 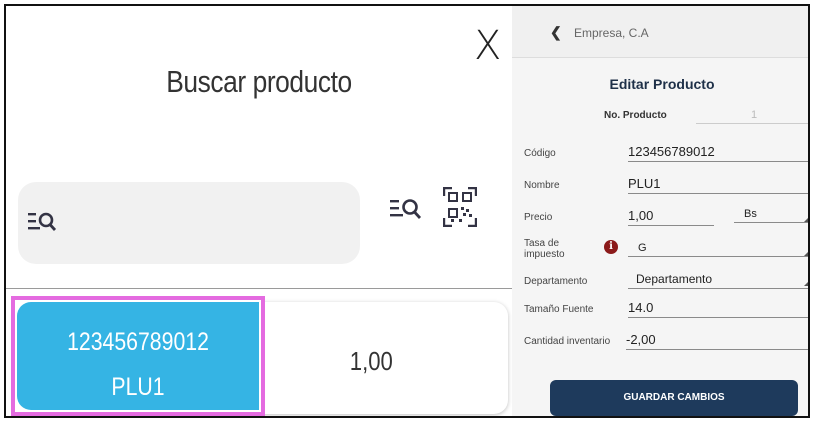 What do you see at coordinates (718, 153) in the screenshot?
I see `codigo-field: 123456789012` at bounding box center [718, 153].